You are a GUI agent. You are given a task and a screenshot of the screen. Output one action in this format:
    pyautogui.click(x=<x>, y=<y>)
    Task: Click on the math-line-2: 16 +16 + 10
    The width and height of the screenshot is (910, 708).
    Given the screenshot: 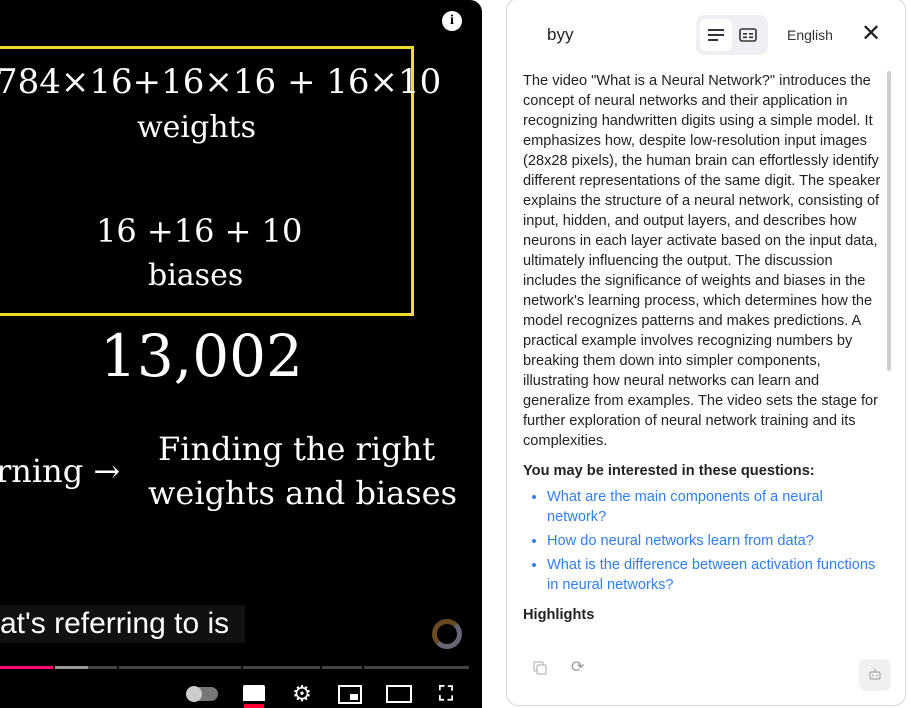 What is the action you would take?
    pyautogui.click(x=199, y=231)
    